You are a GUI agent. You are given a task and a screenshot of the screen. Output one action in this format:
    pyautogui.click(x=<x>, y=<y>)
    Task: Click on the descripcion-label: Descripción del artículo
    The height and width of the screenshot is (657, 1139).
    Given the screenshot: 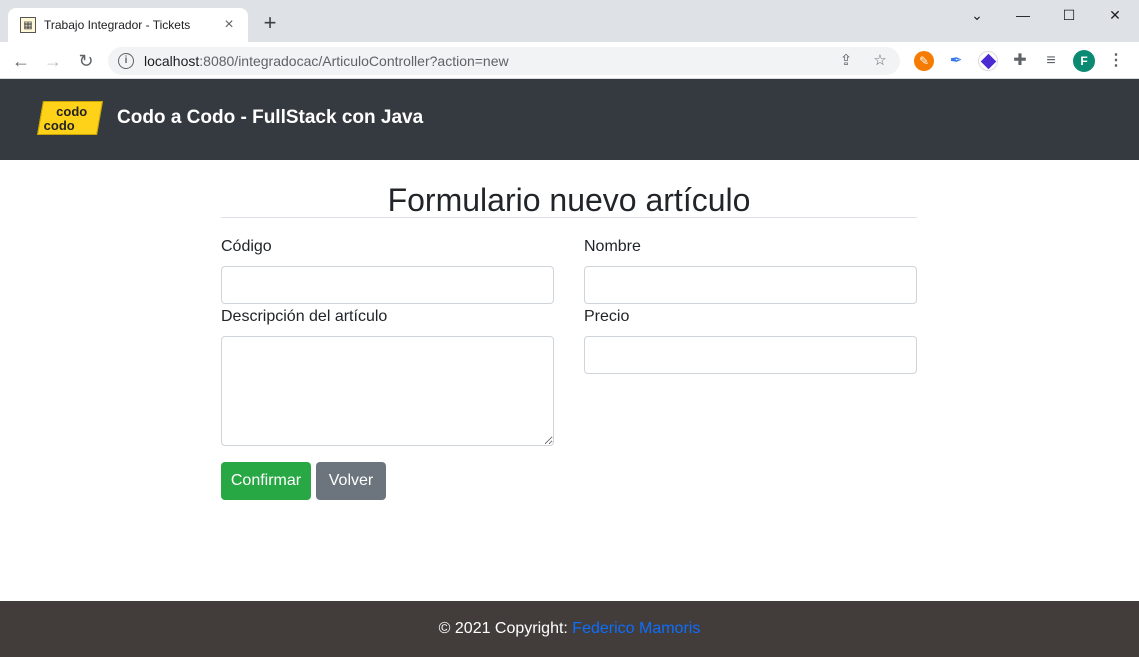 What is the action you would take?
    pyautogui.click(x=304, y=316)
    